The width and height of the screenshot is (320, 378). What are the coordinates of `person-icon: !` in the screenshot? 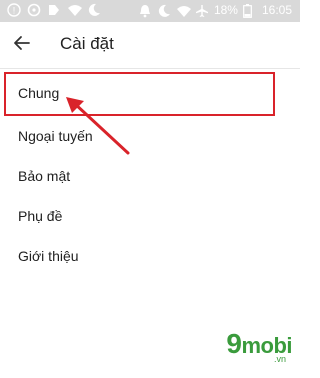 It's located at (14, 10).